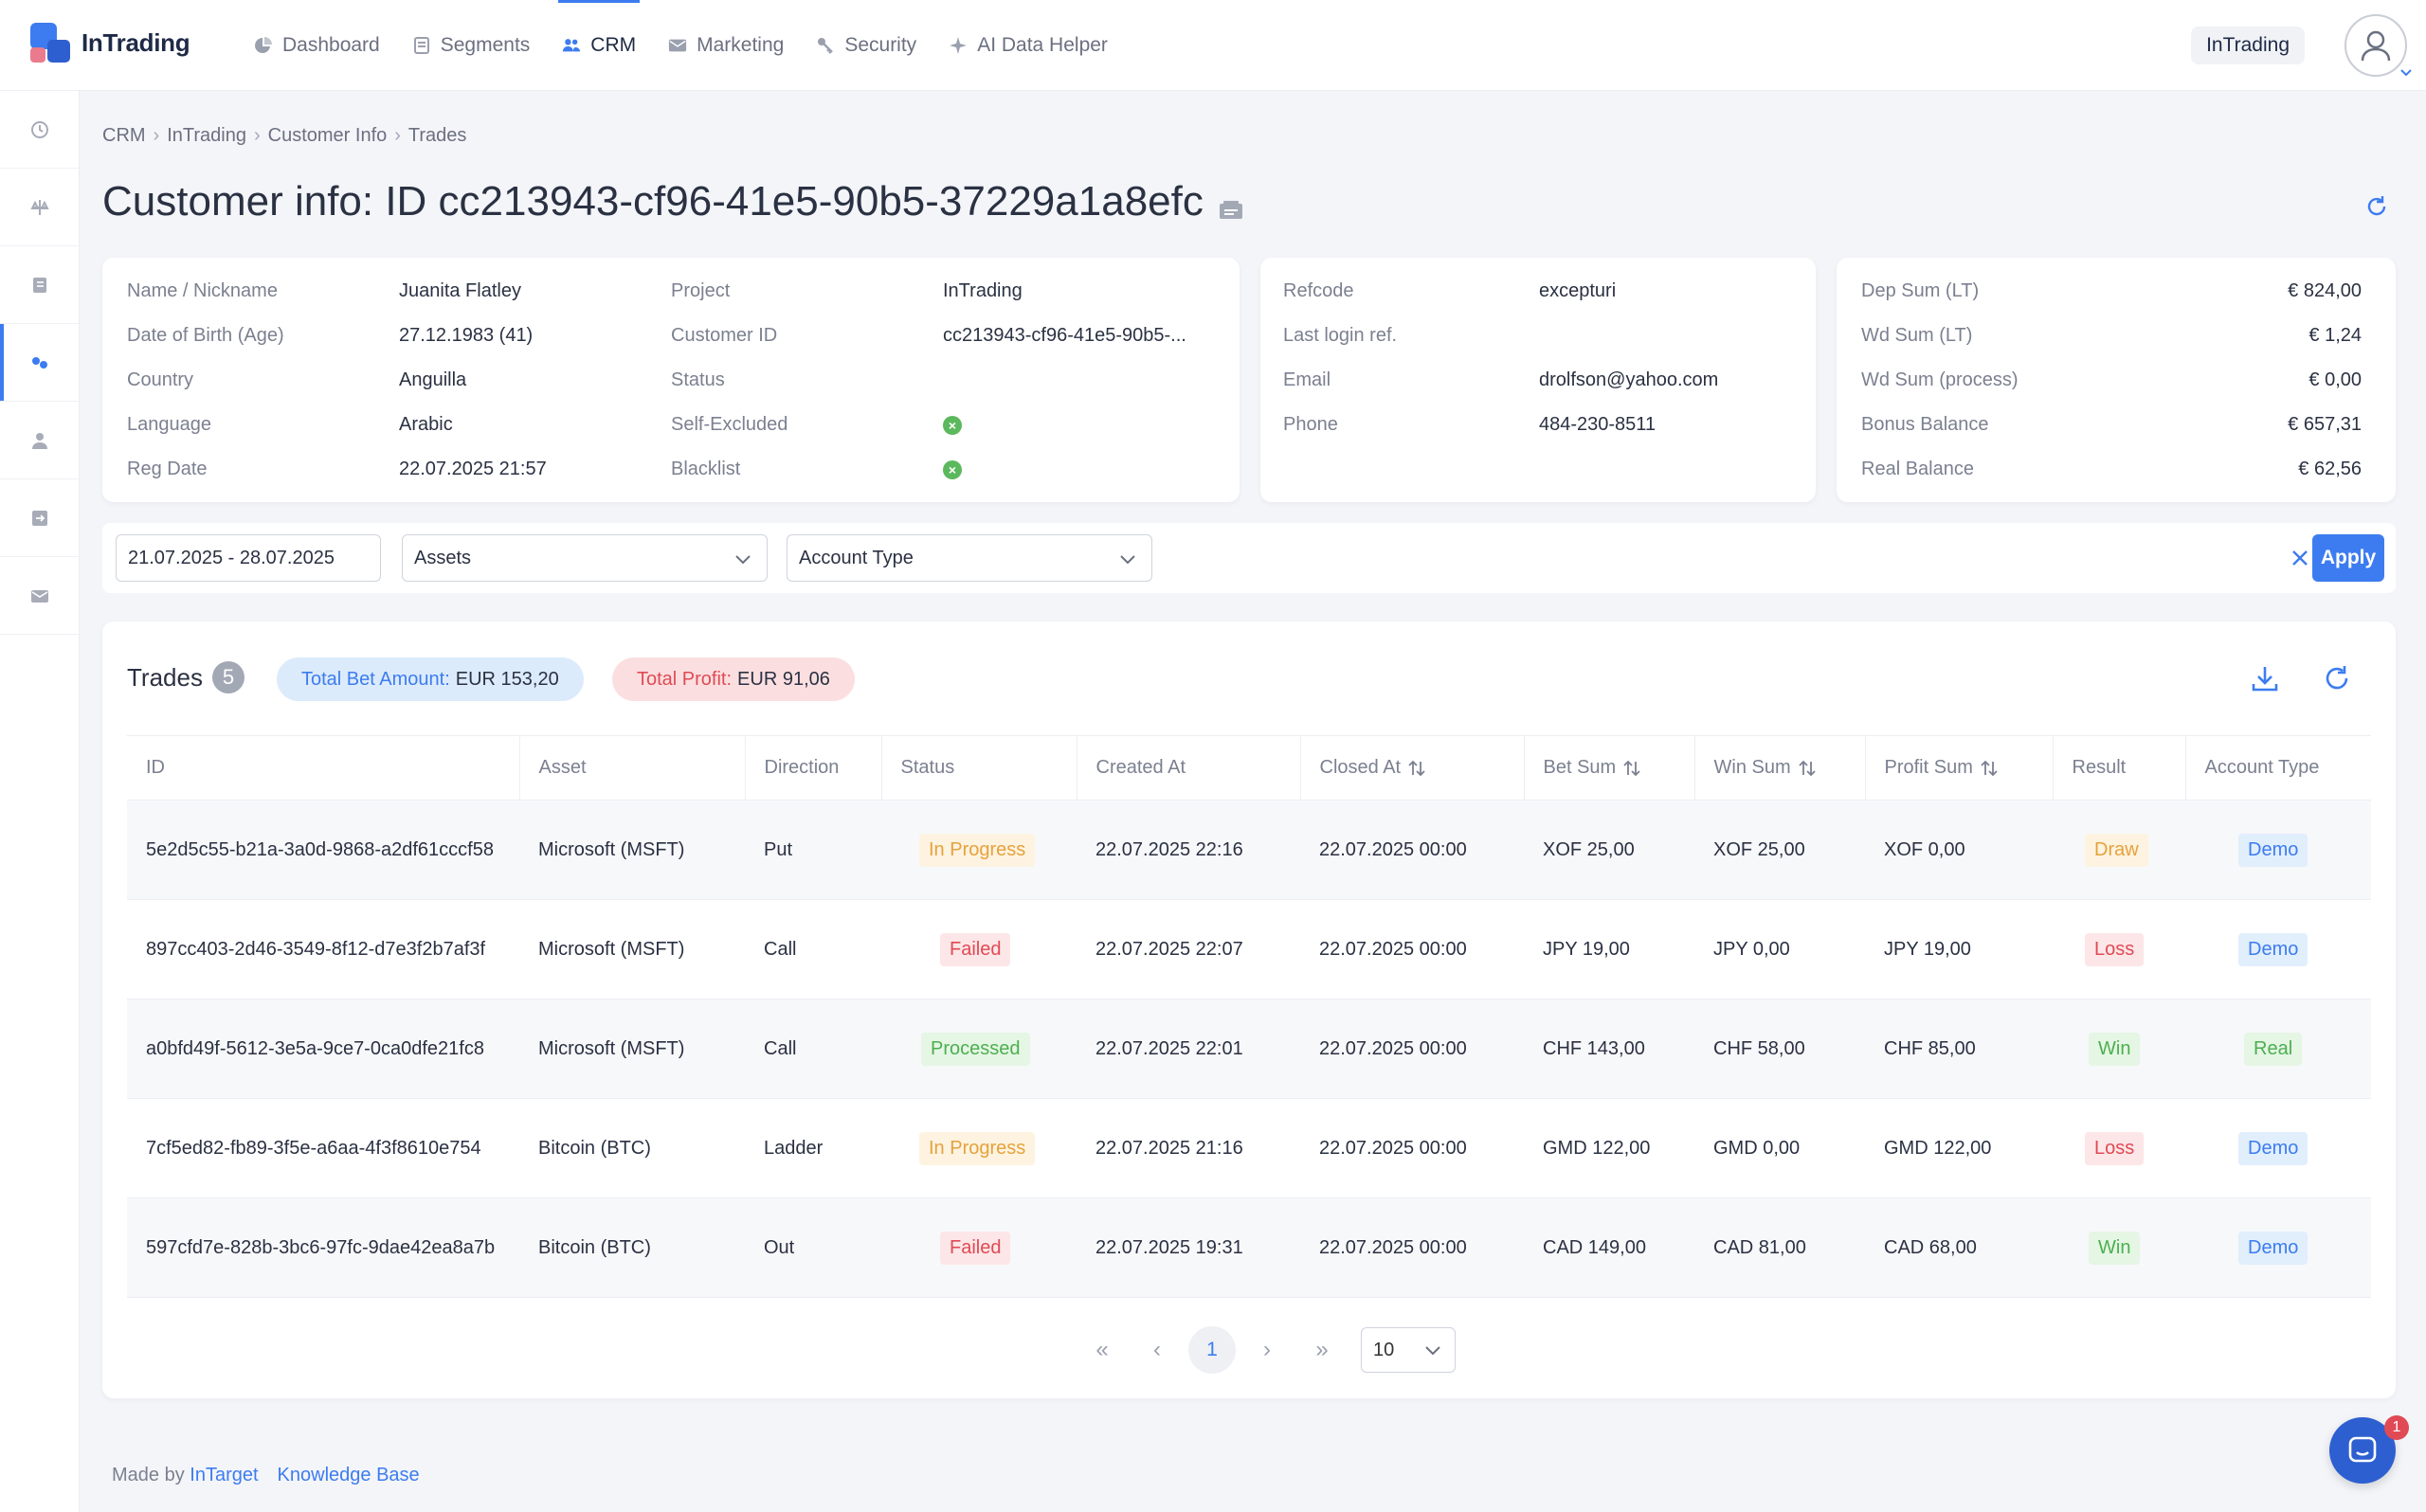  What do you see at coordinates (317, 45) in the screenshot?
I see `nav-dashboard: Dashboard` at bounding box center [317, 45].